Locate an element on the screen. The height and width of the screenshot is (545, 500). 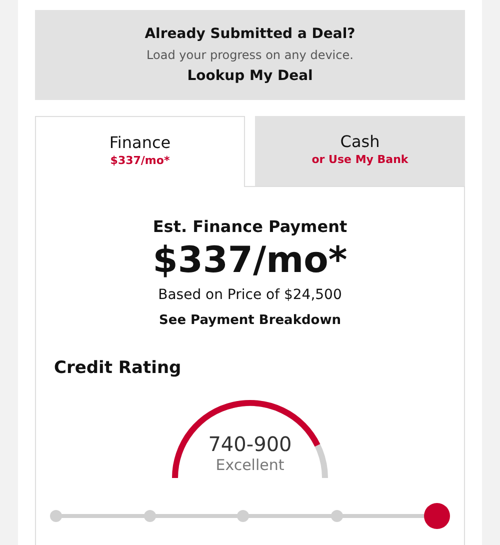
credit-heading: Credit Rating is located at coordinates (118, 368).